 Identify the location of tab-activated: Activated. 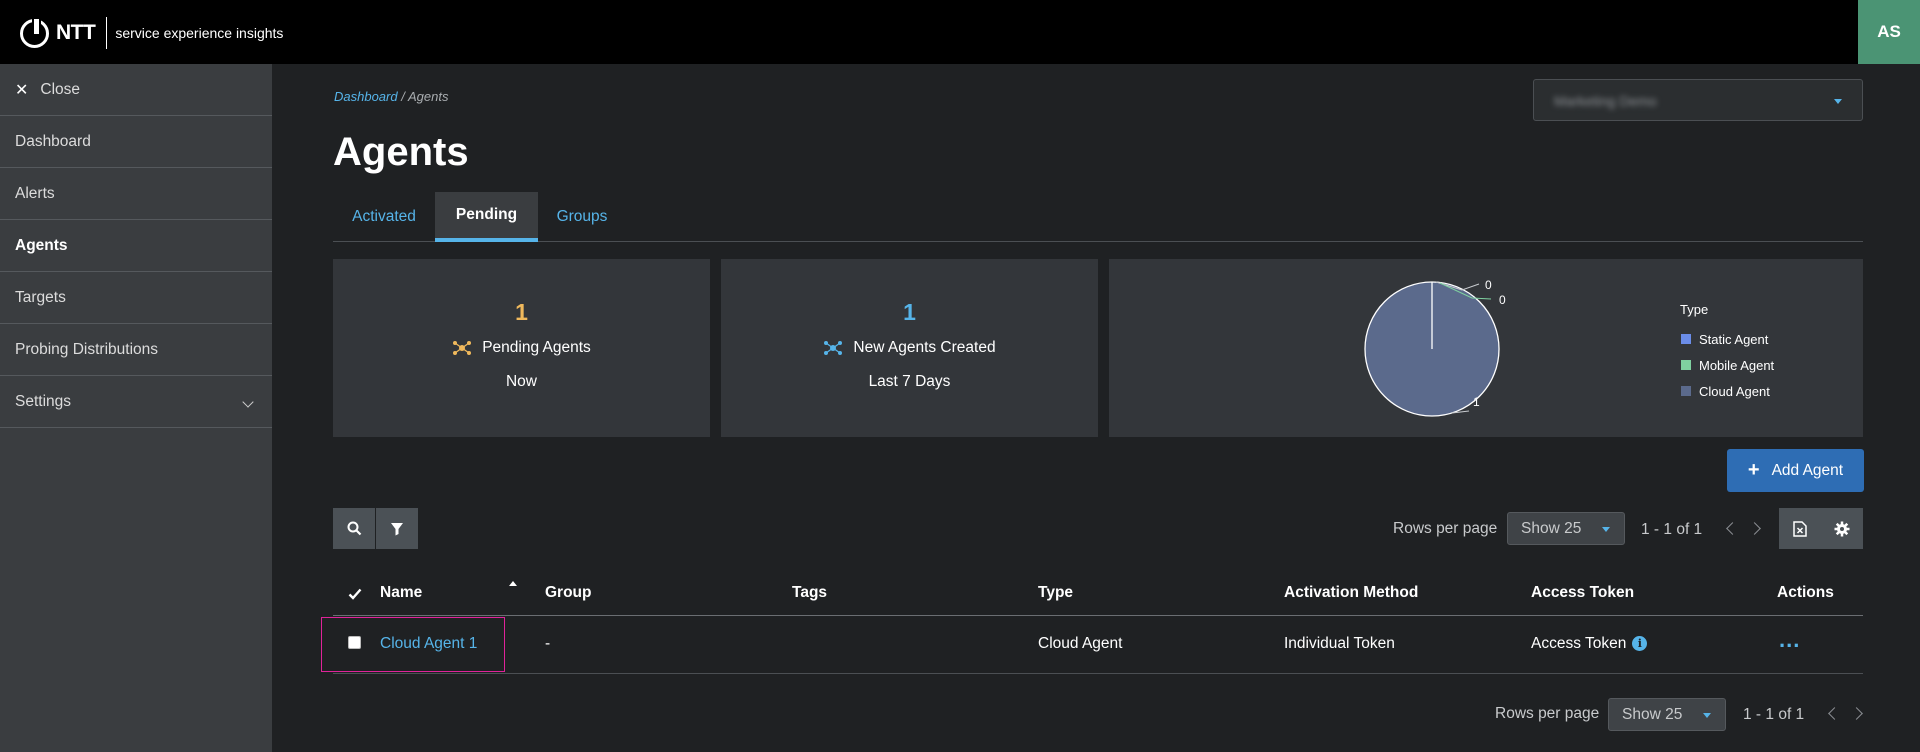
(384, 217).